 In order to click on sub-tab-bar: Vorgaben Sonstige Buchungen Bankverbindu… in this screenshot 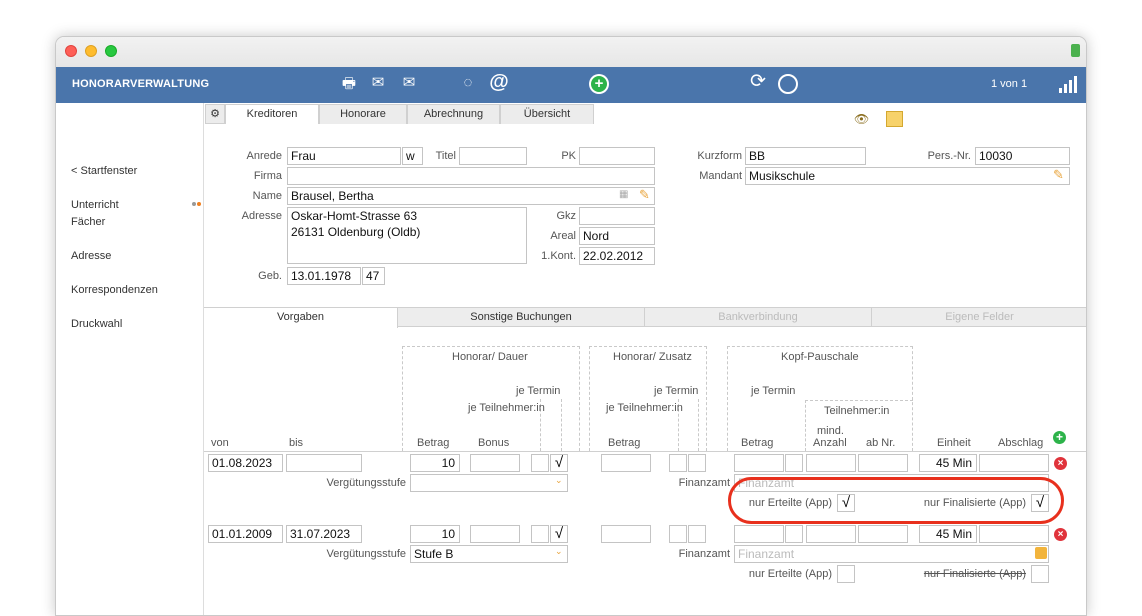, I will do `click(645, 317)`.